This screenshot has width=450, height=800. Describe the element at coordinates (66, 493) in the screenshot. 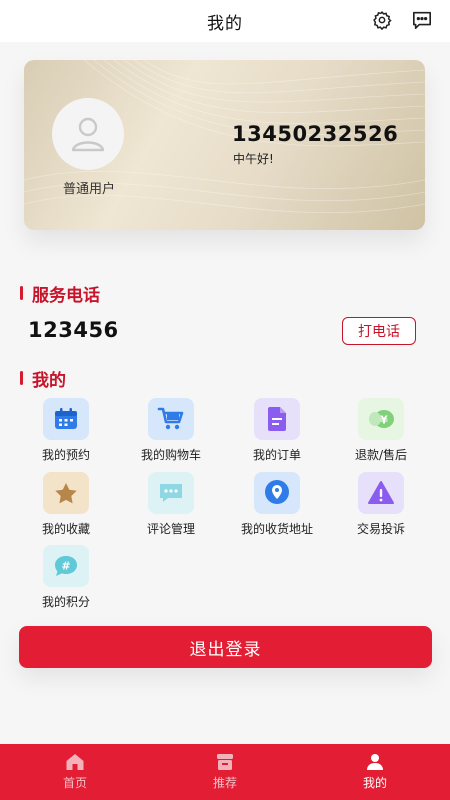

I see `star-icon` at that location.